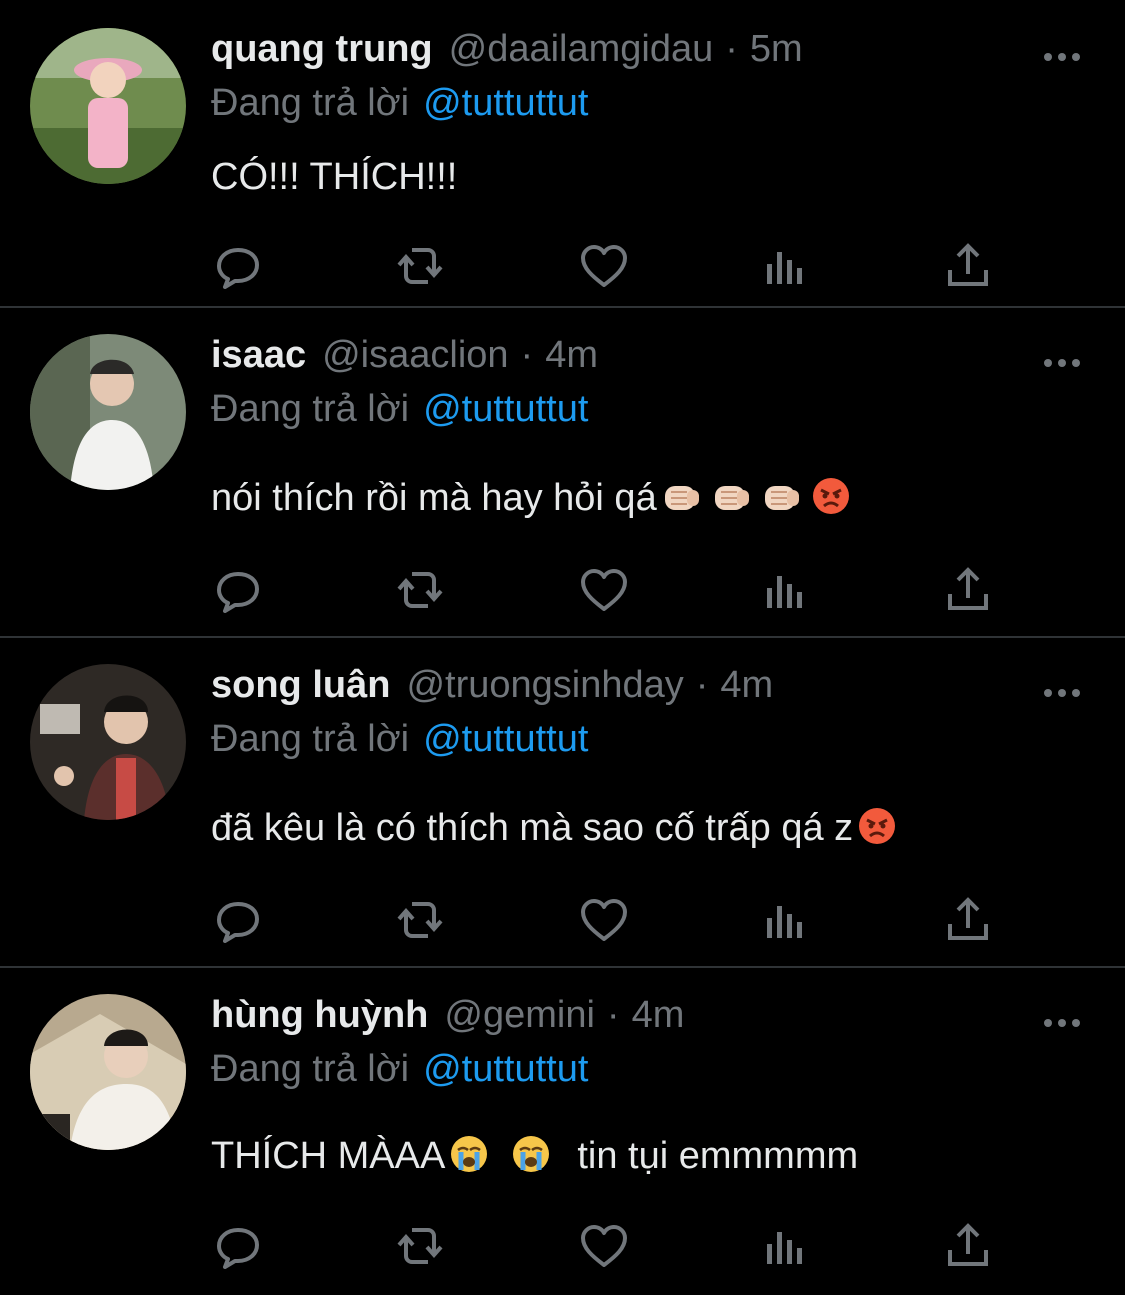  I want to click on tweet-header: hùng huỳnh @gemini · 4m, so click(447, 1022).